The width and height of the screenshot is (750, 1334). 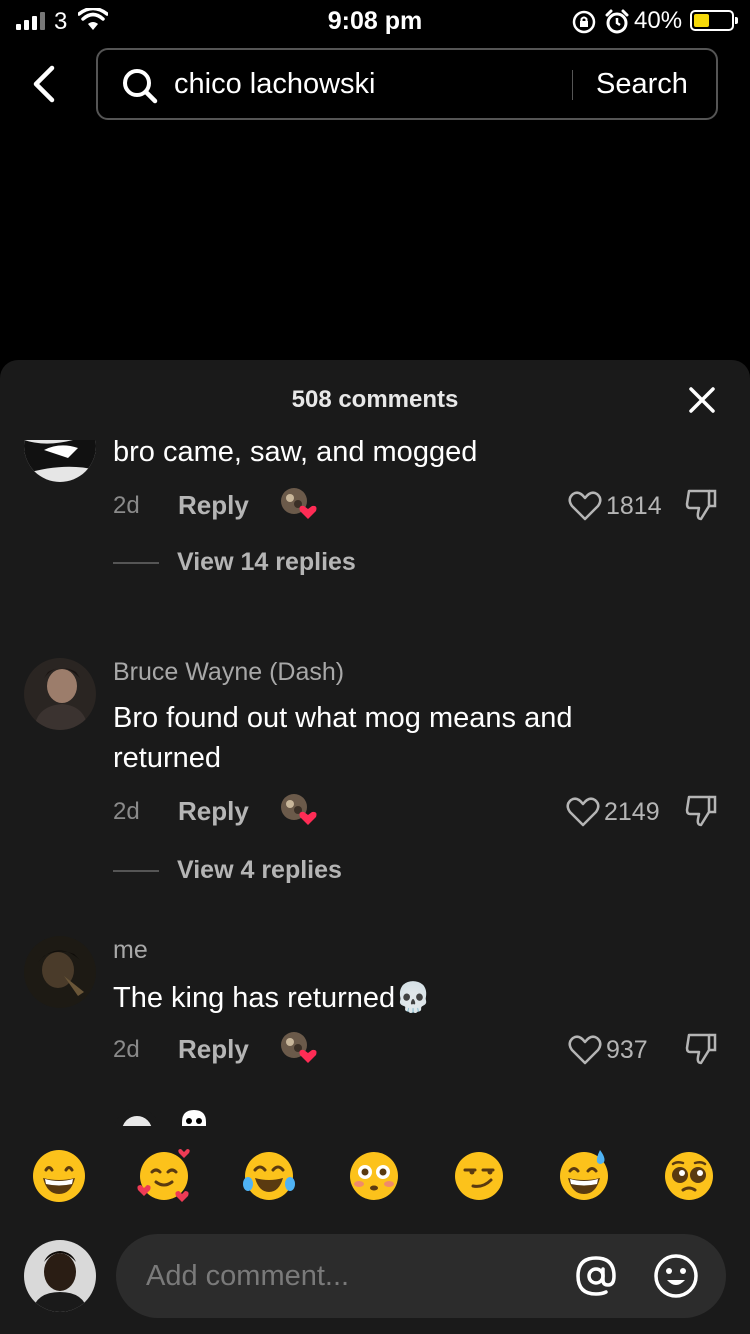 I want to click on alarm-icon, so click(x=617, y=21).